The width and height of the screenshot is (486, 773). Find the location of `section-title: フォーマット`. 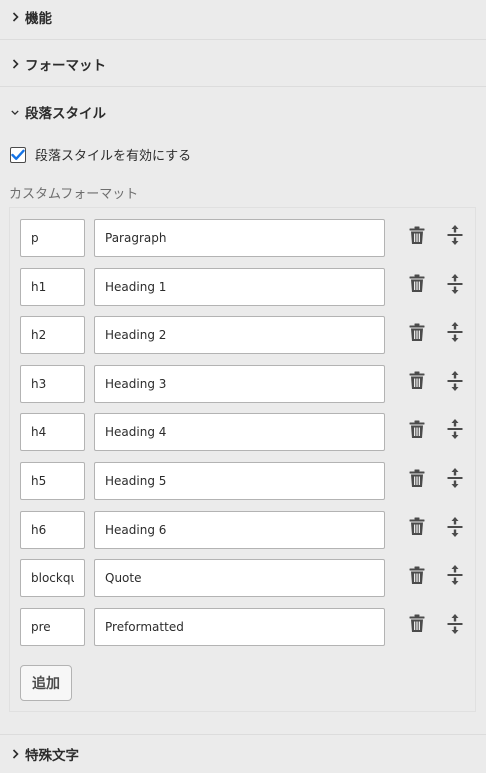

section-title: フォーマット is located at coordinates (65, 65).